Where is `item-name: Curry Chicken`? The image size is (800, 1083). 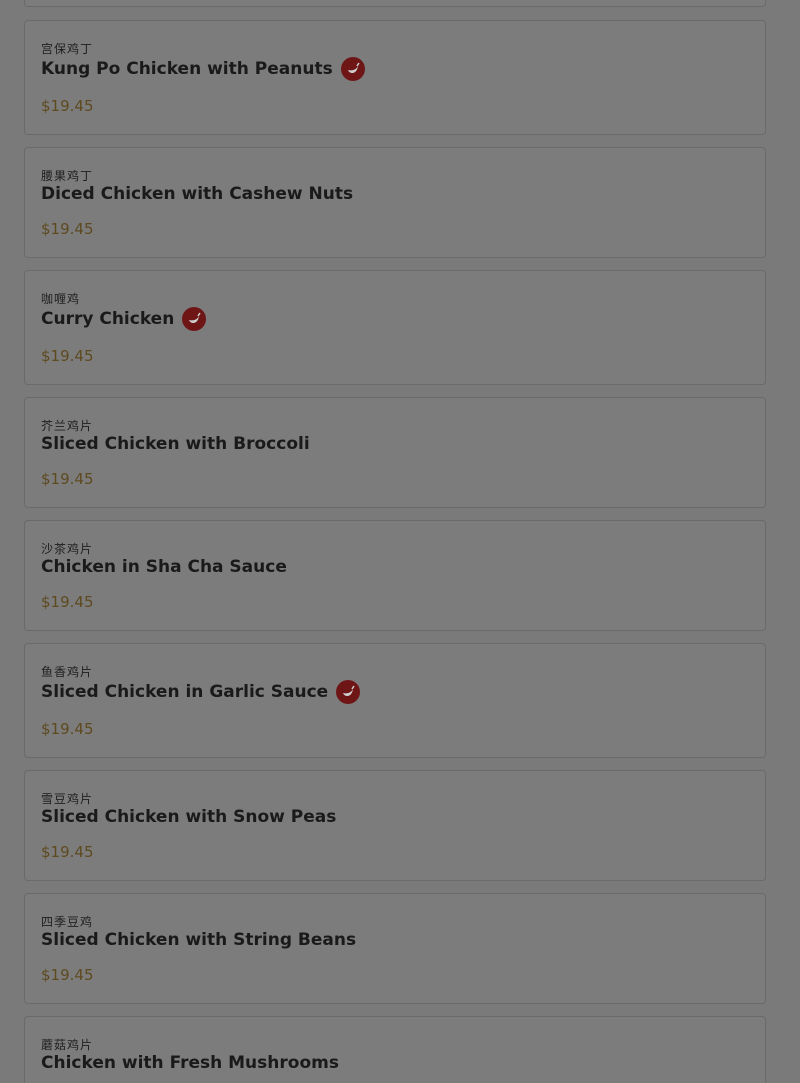
item-name: Curry Chicken is located at coordinates (108, 319).